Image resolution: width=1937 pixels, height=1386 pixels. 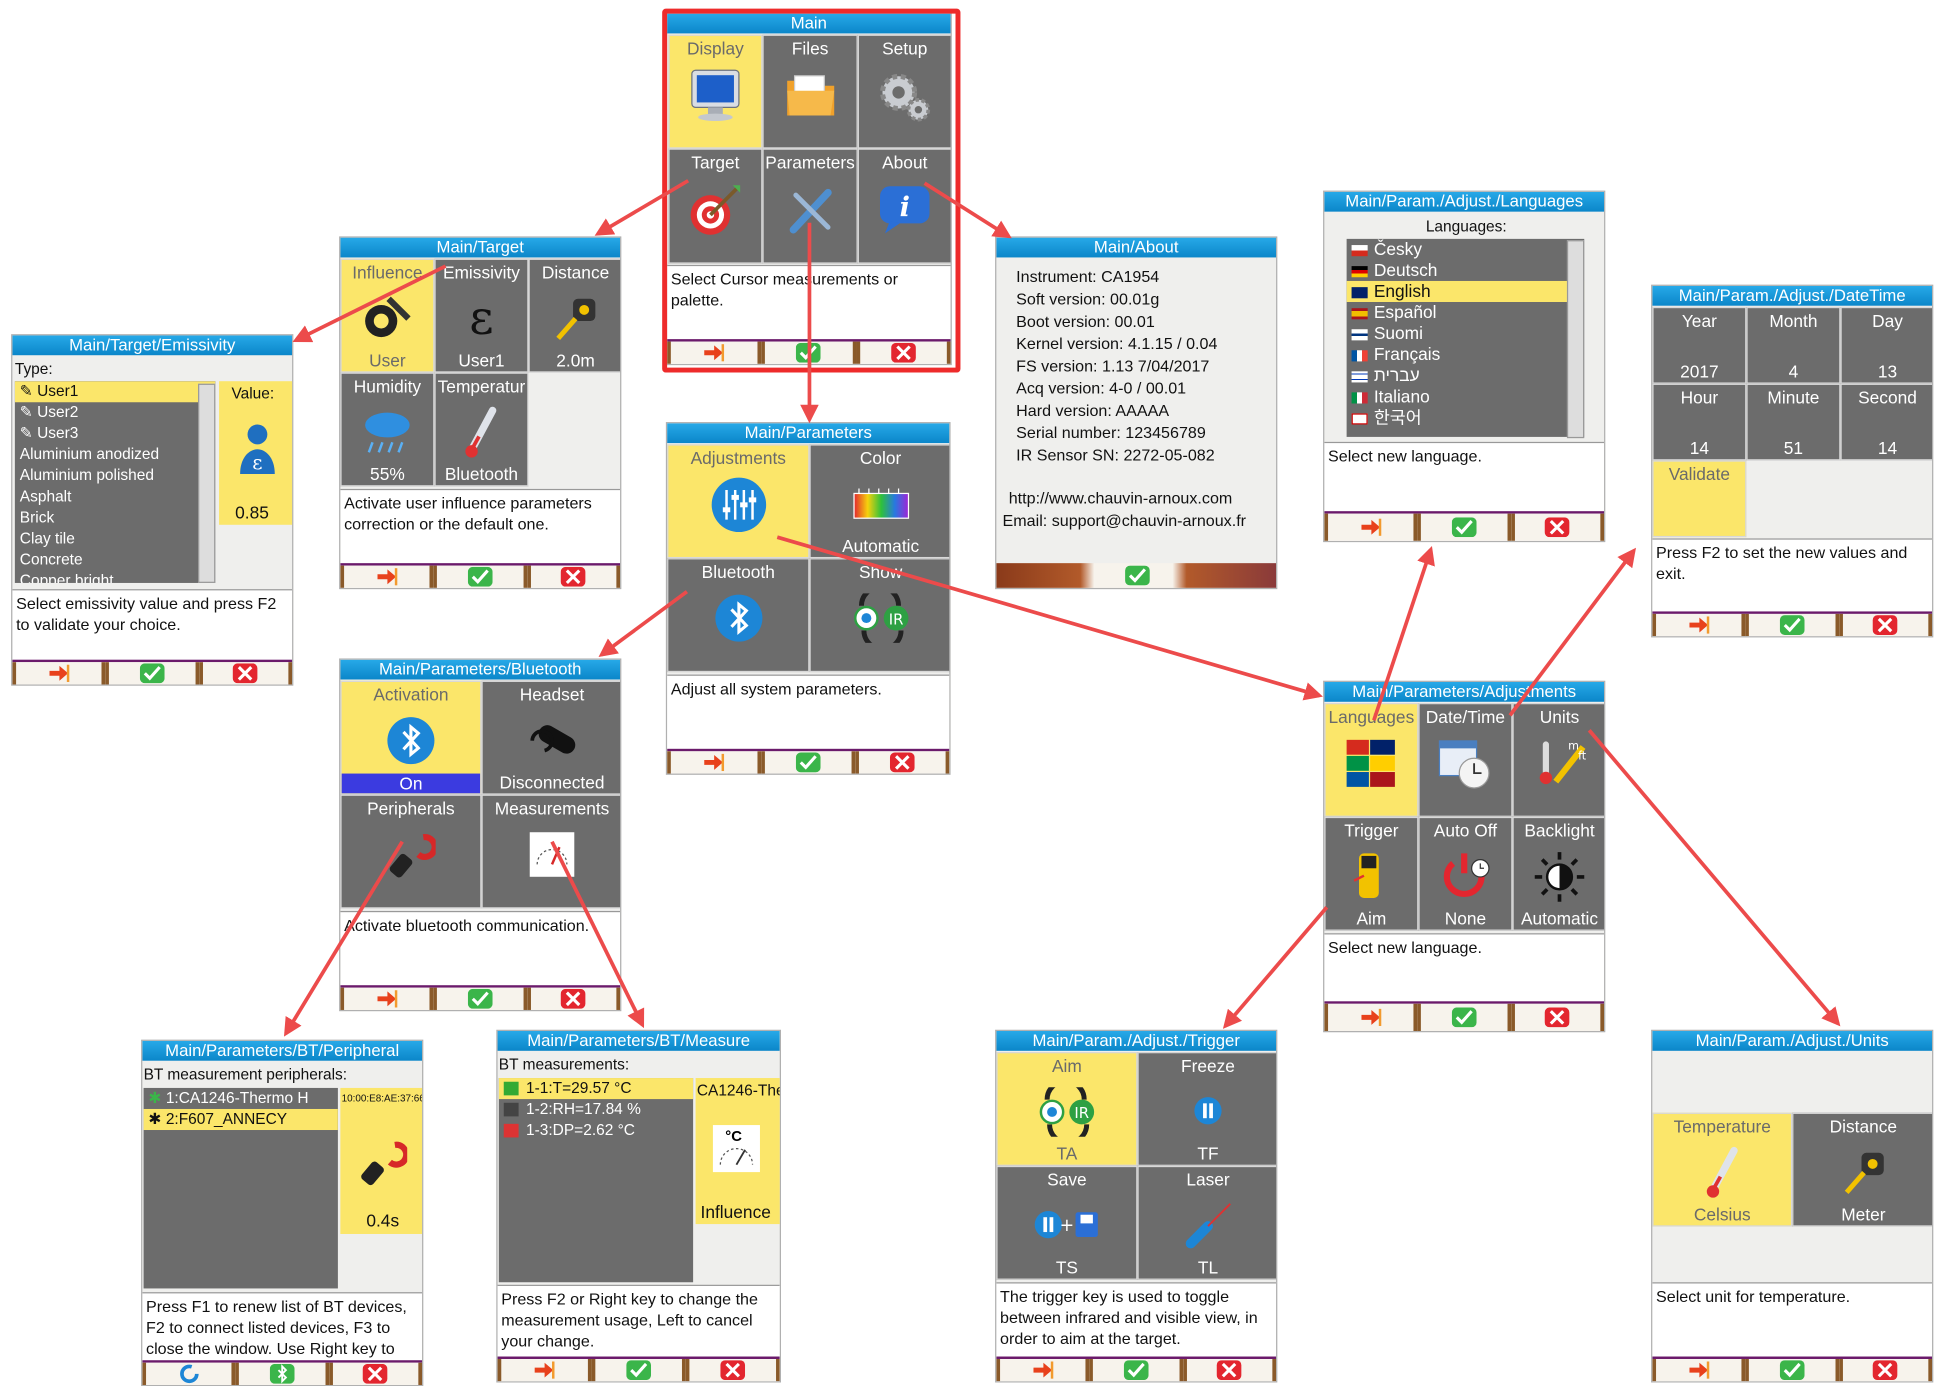 I want to click on arrow-parameters-to-bluetooth, so click(x=643, y=623).